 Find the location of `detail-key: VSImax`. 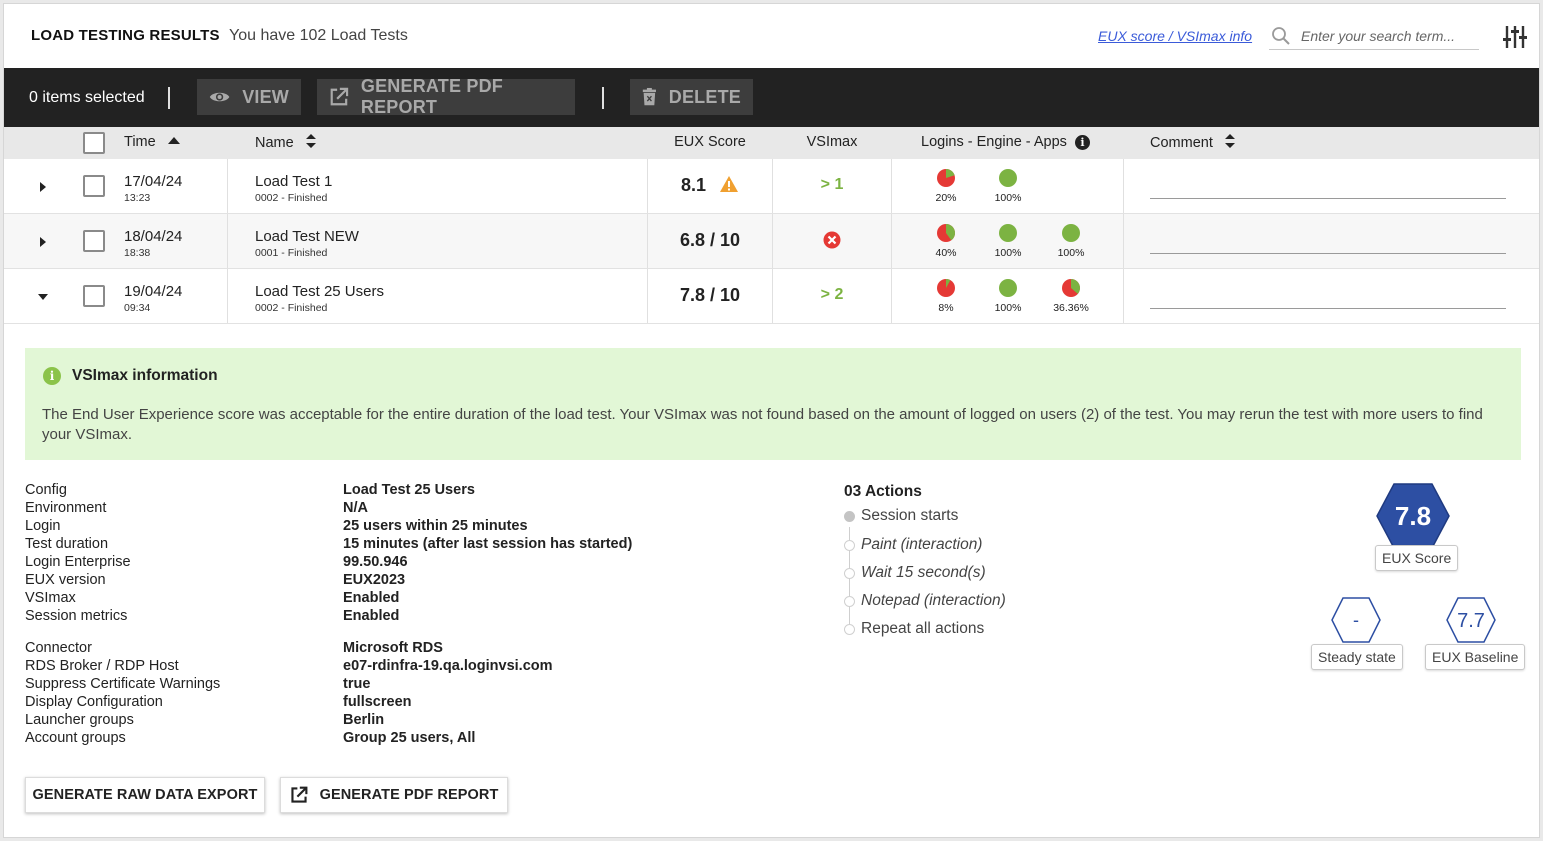

detail-key: VSImax is located at coordinates (50, 598).